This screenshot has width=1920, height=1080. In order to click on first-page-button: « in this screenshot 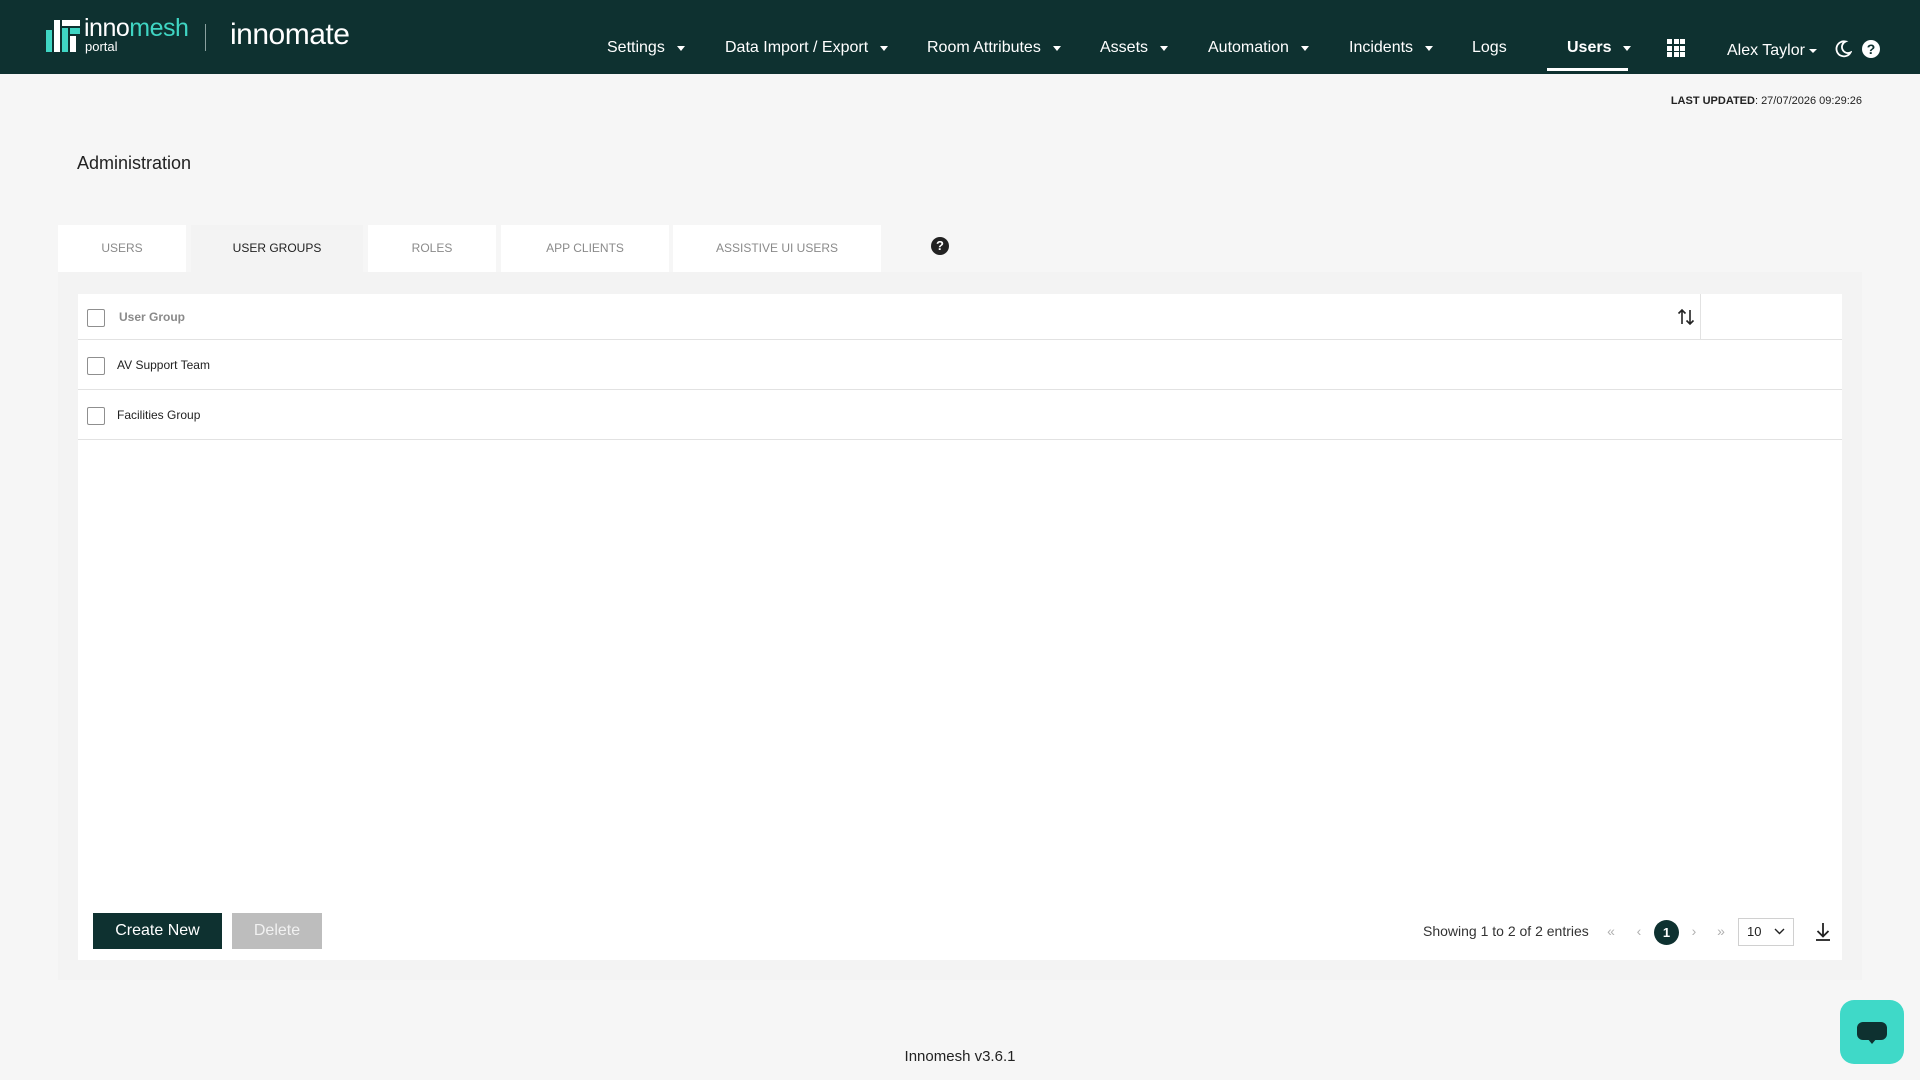, I will do `click(1611, 931)`.